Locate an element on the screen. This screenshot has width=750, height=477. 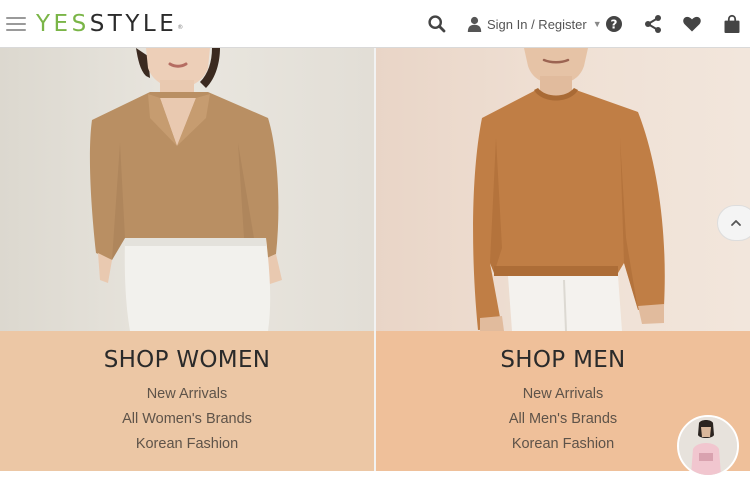
top-nav-bar: YESSTYLE® Sign In / Register ▼ ? is located at coordinates (375, 24).